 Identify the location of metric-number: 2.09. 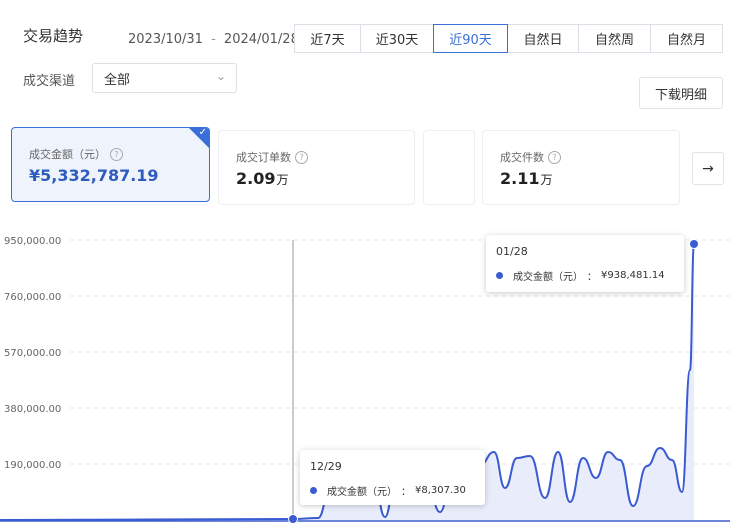
(256, 178).